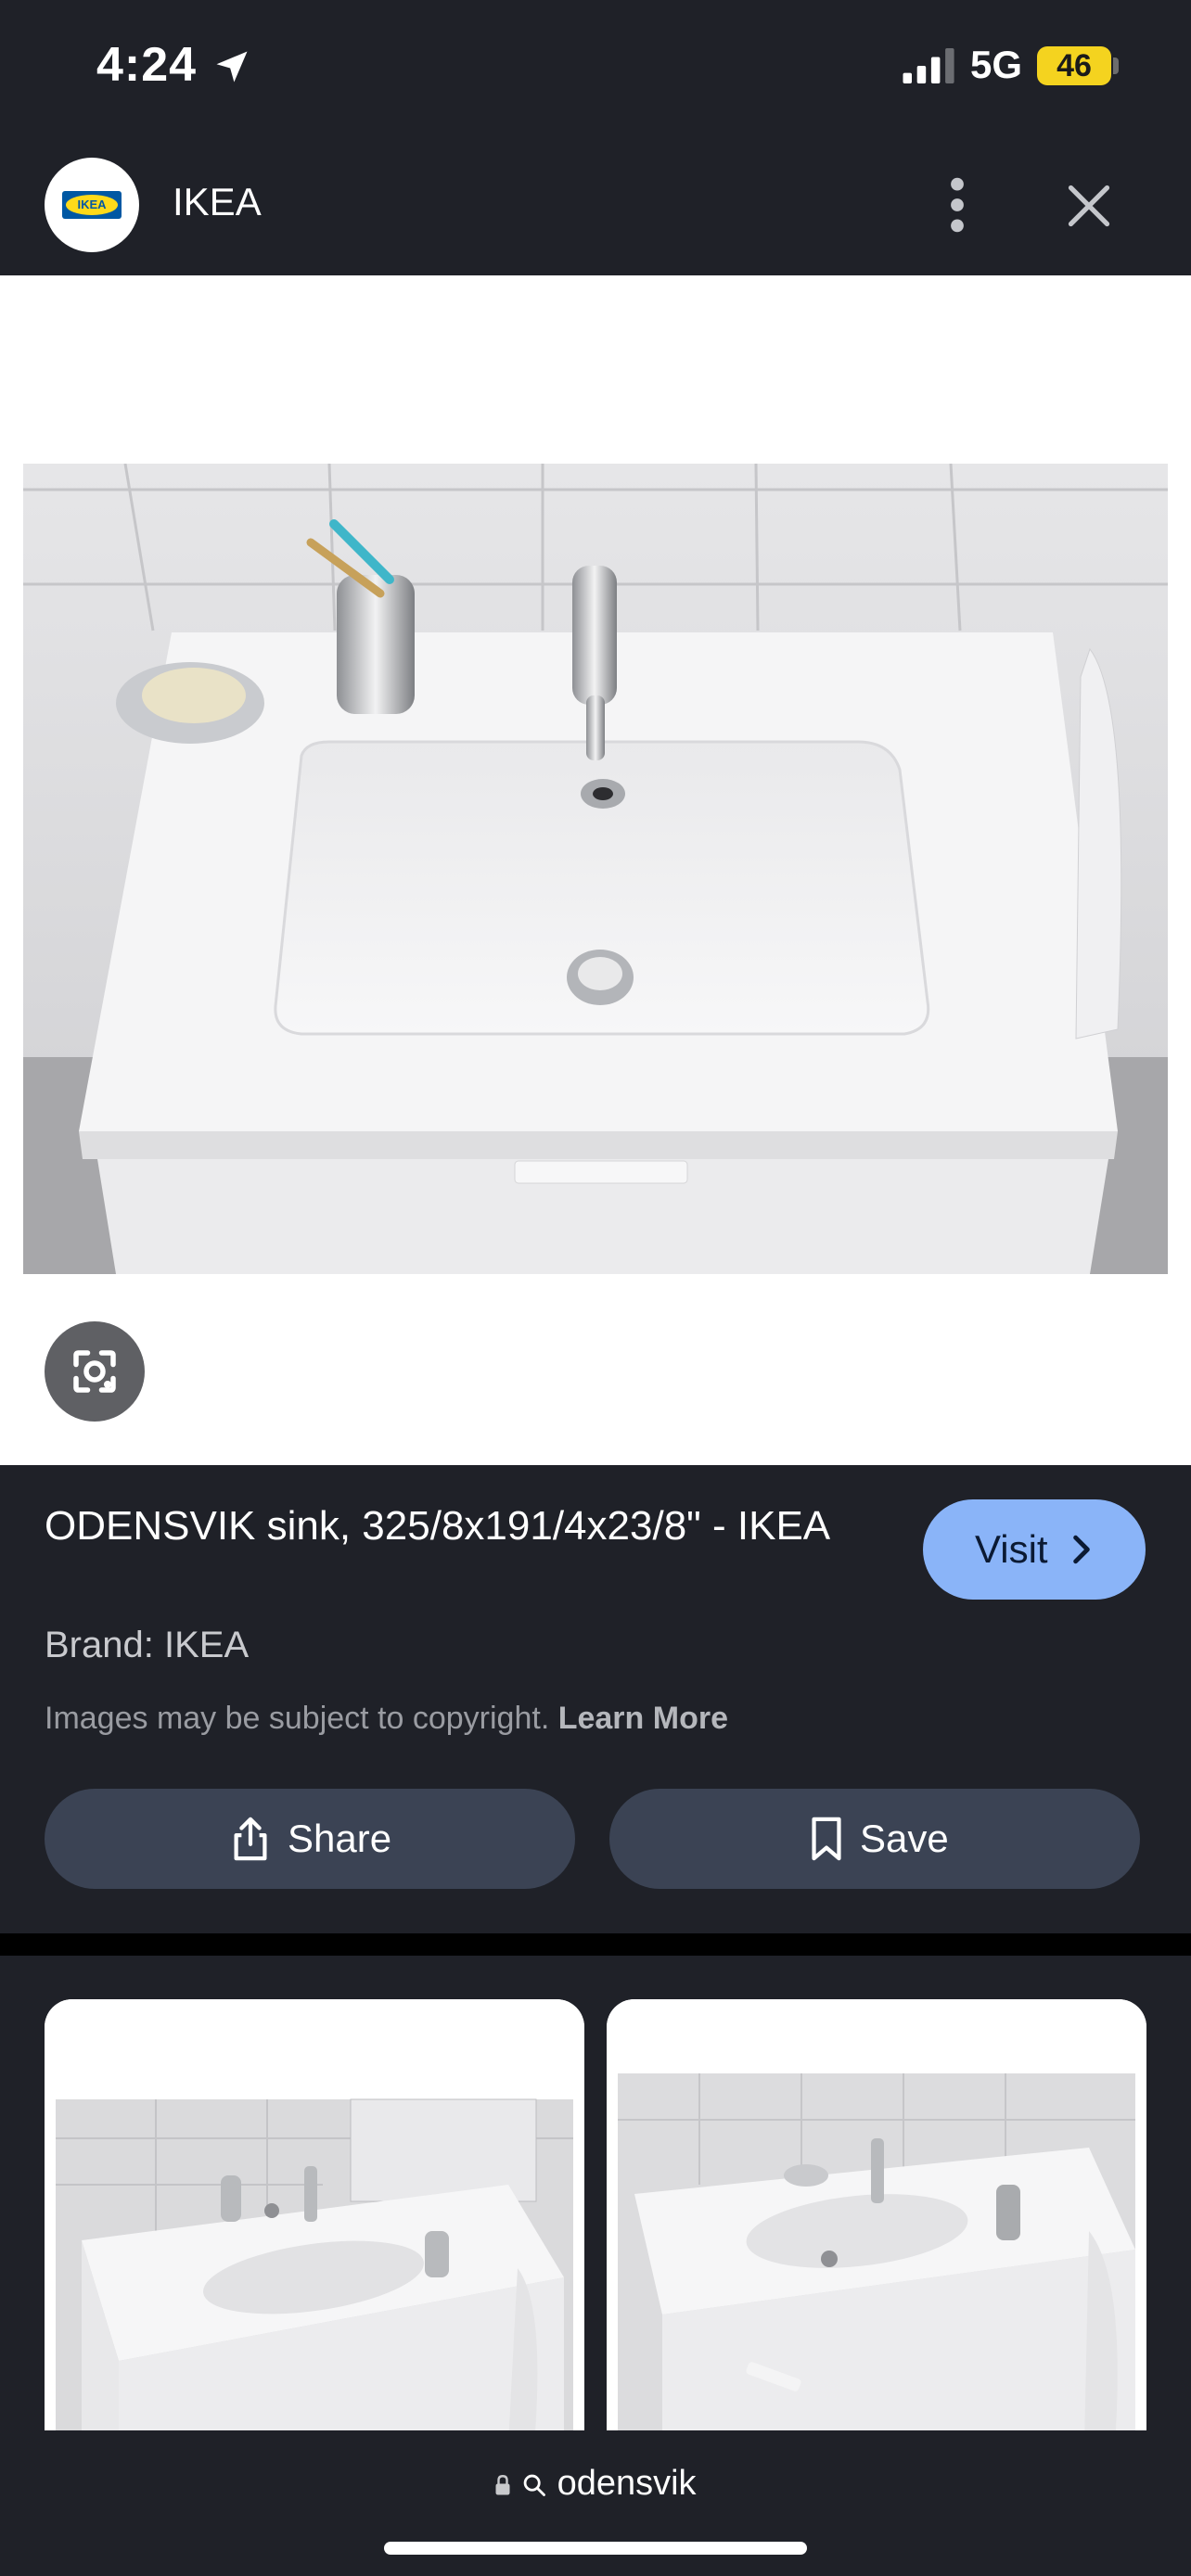  What do you see at coordinates (627, 2484) in the screenshot?
I see `search-query: odensvik` at bounding box center [627, 2484].